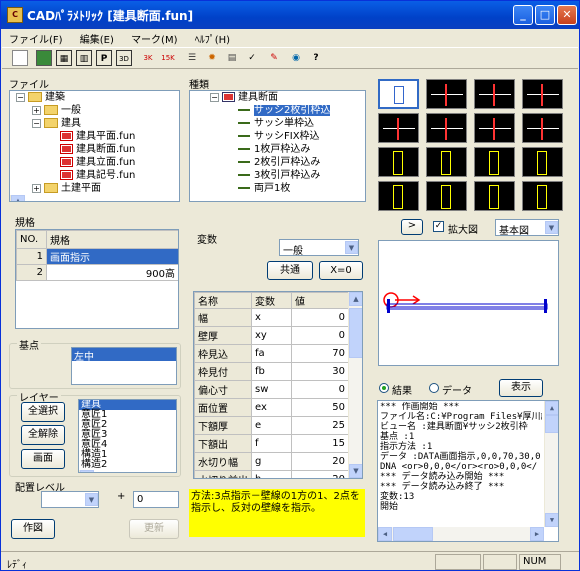 The image size is (580, 571). What do you see at coordinates (148, 58) in the screenshot?
I see `mark-3k-icon: 3K` at bounding box center [148, 58].